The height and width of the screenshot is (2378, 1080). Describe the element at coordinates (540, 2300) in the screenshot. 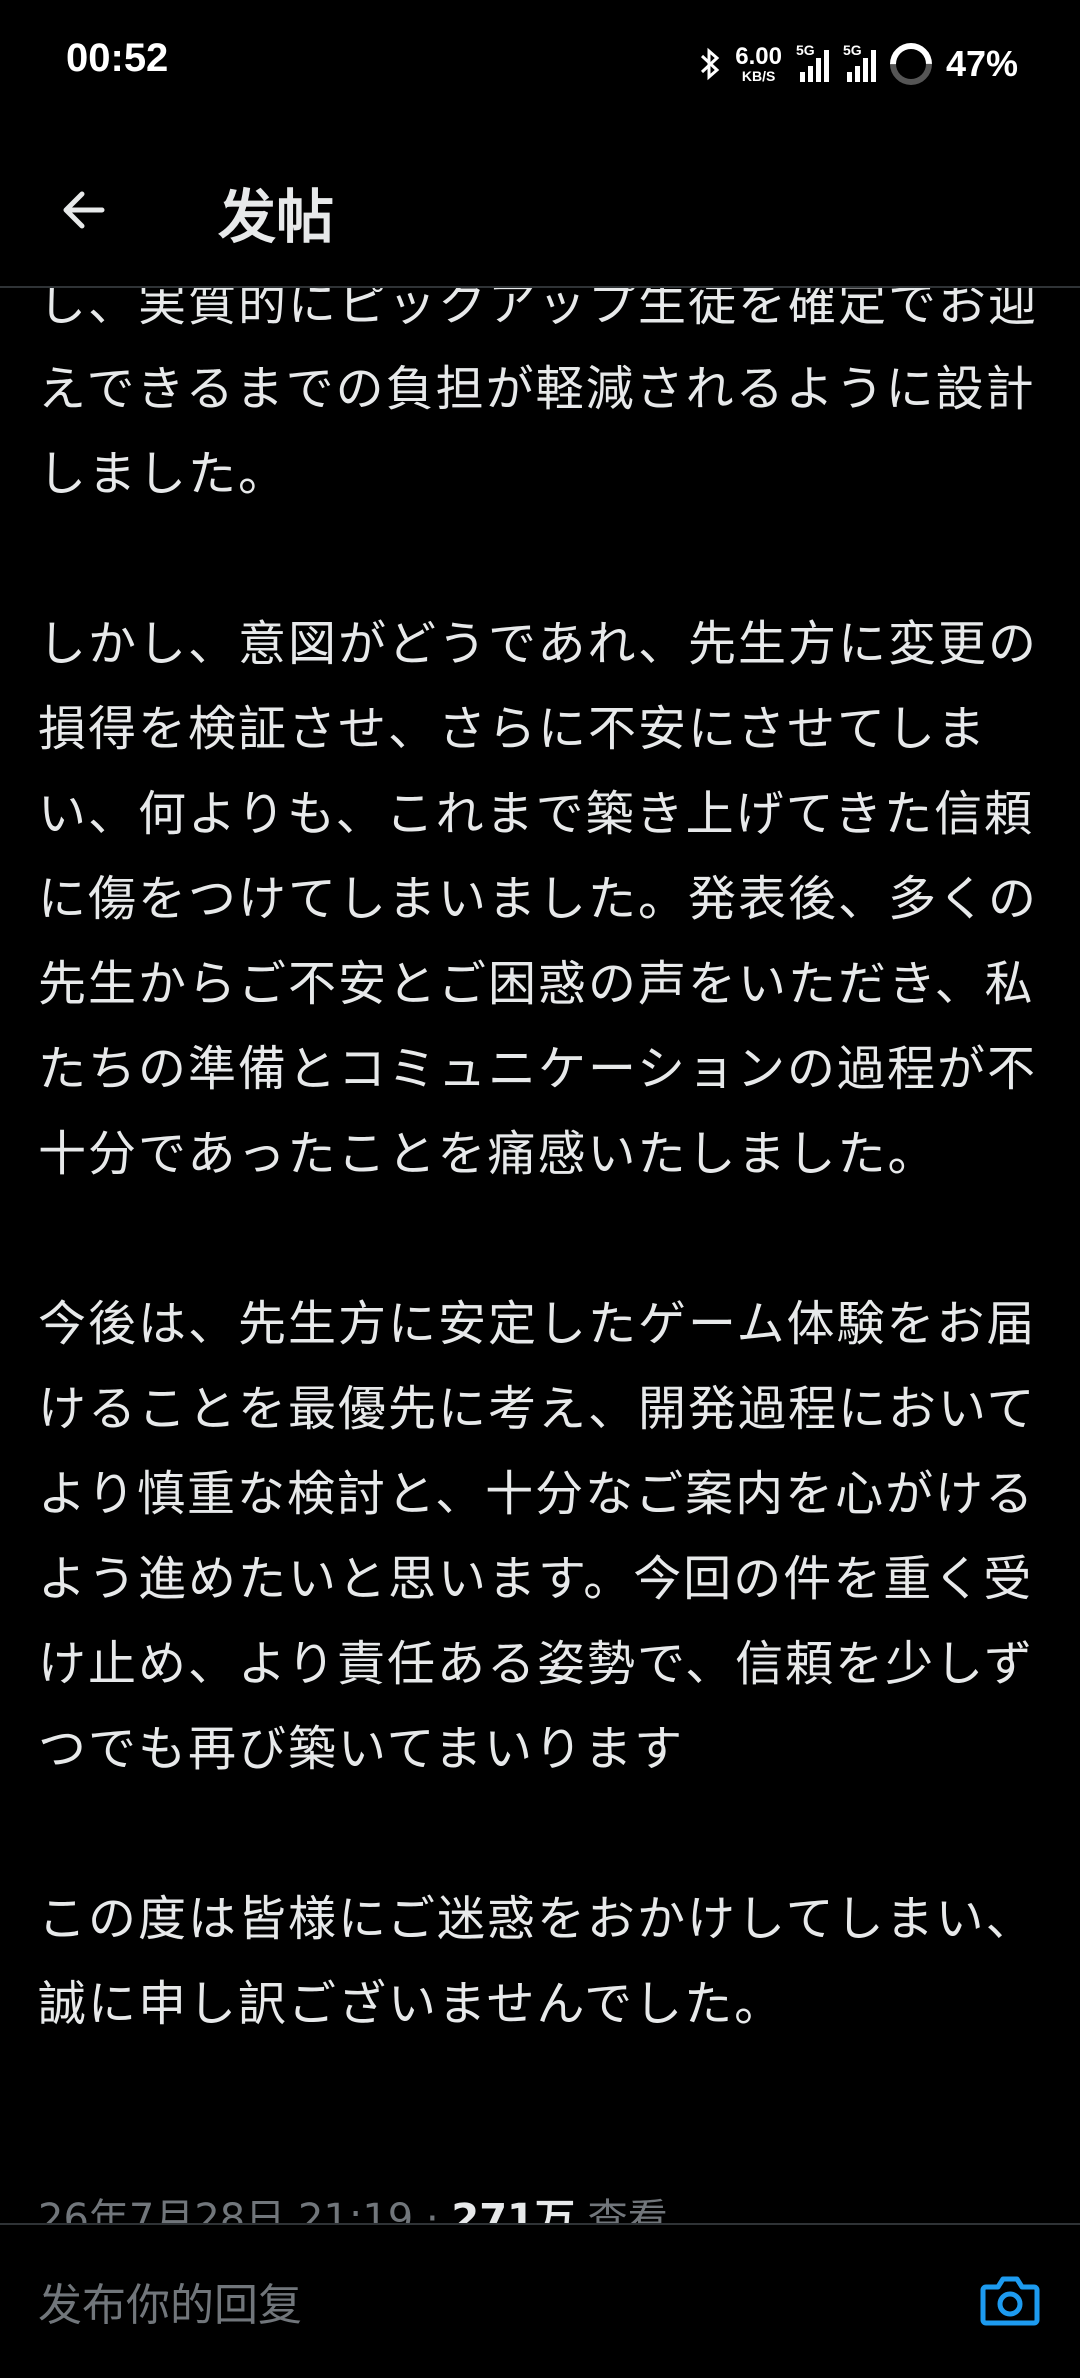

I see `reply-bar: 发布你的回复` at that location.